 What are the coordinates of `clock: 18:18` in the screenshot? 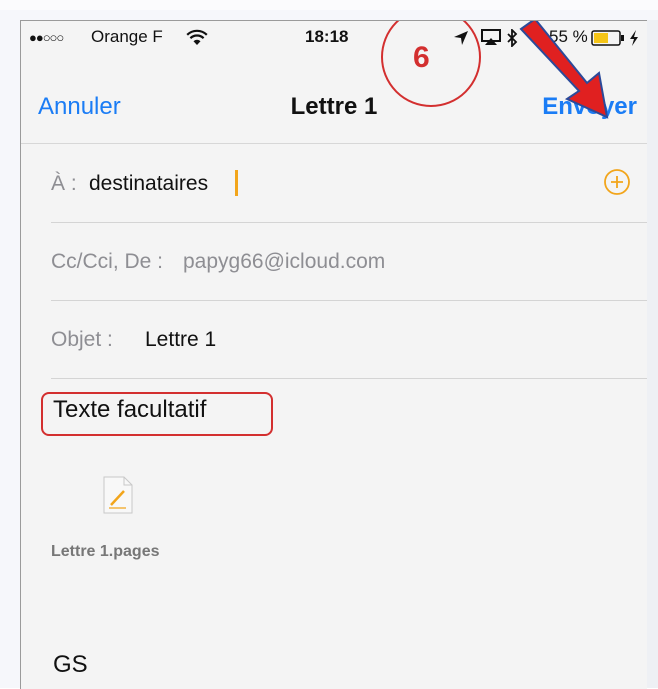 It's located at (327, 36).